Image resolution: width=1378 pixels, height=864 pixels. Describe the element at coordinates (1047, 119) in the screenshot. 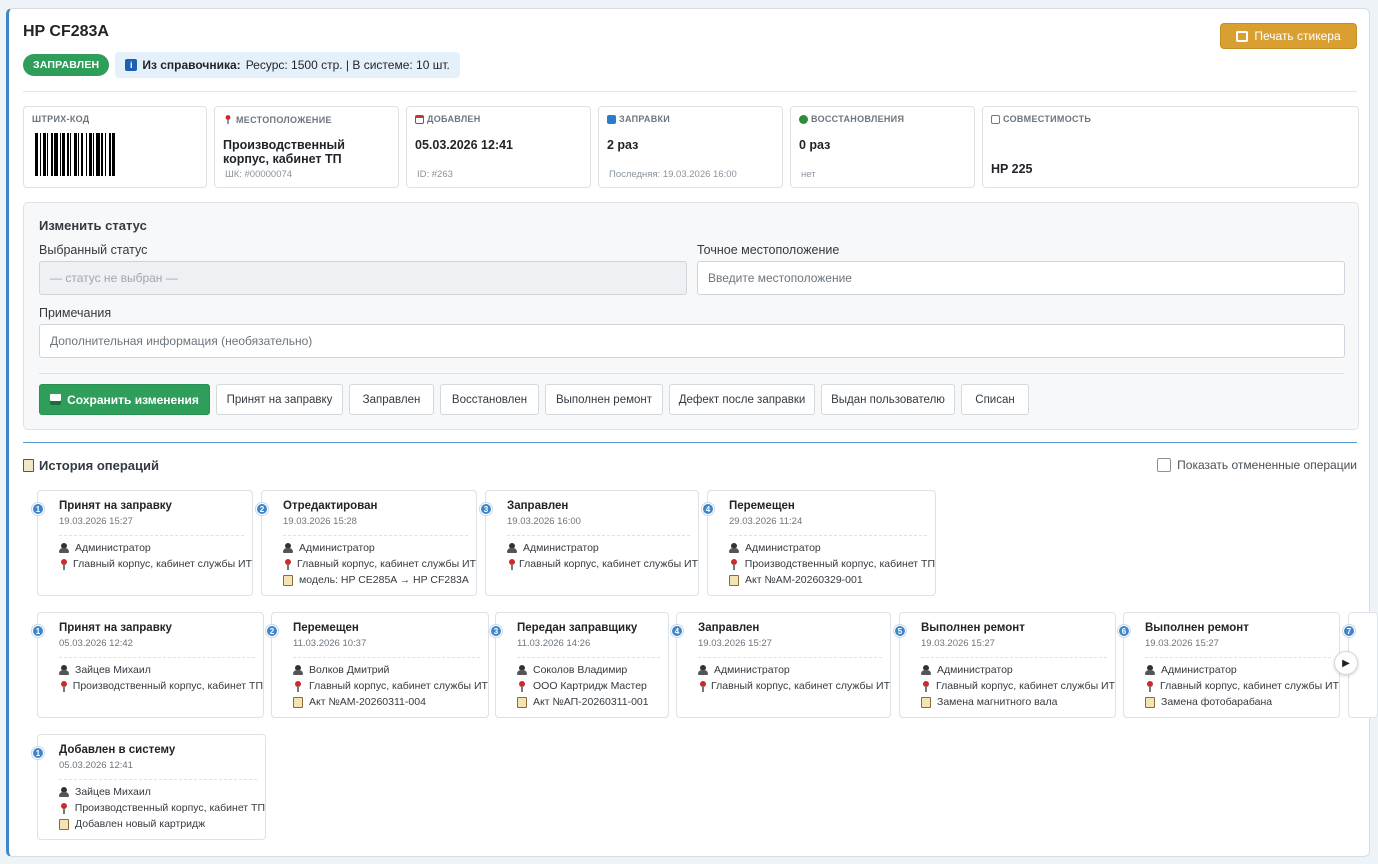

I see `compat-label: СОВМЕСТИМОСТЬ` at that location.